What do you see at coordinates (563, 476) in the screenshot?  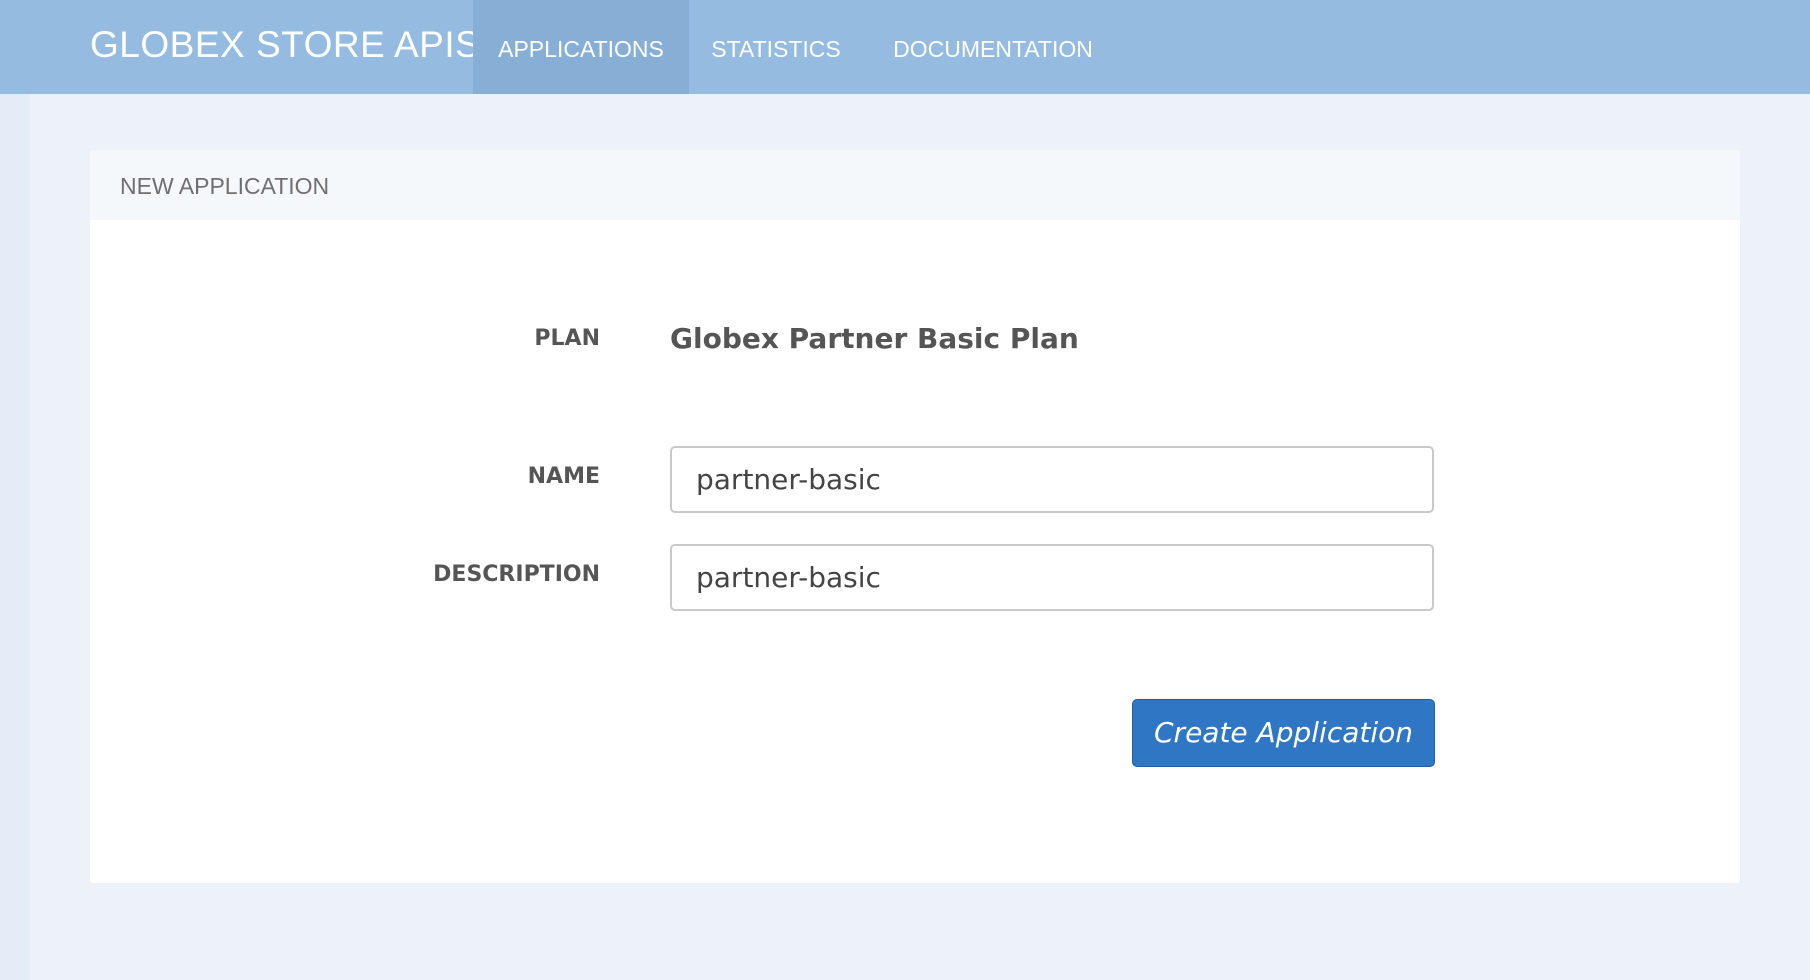 I see `name-label: NAME` at bounding box center [563, 476].